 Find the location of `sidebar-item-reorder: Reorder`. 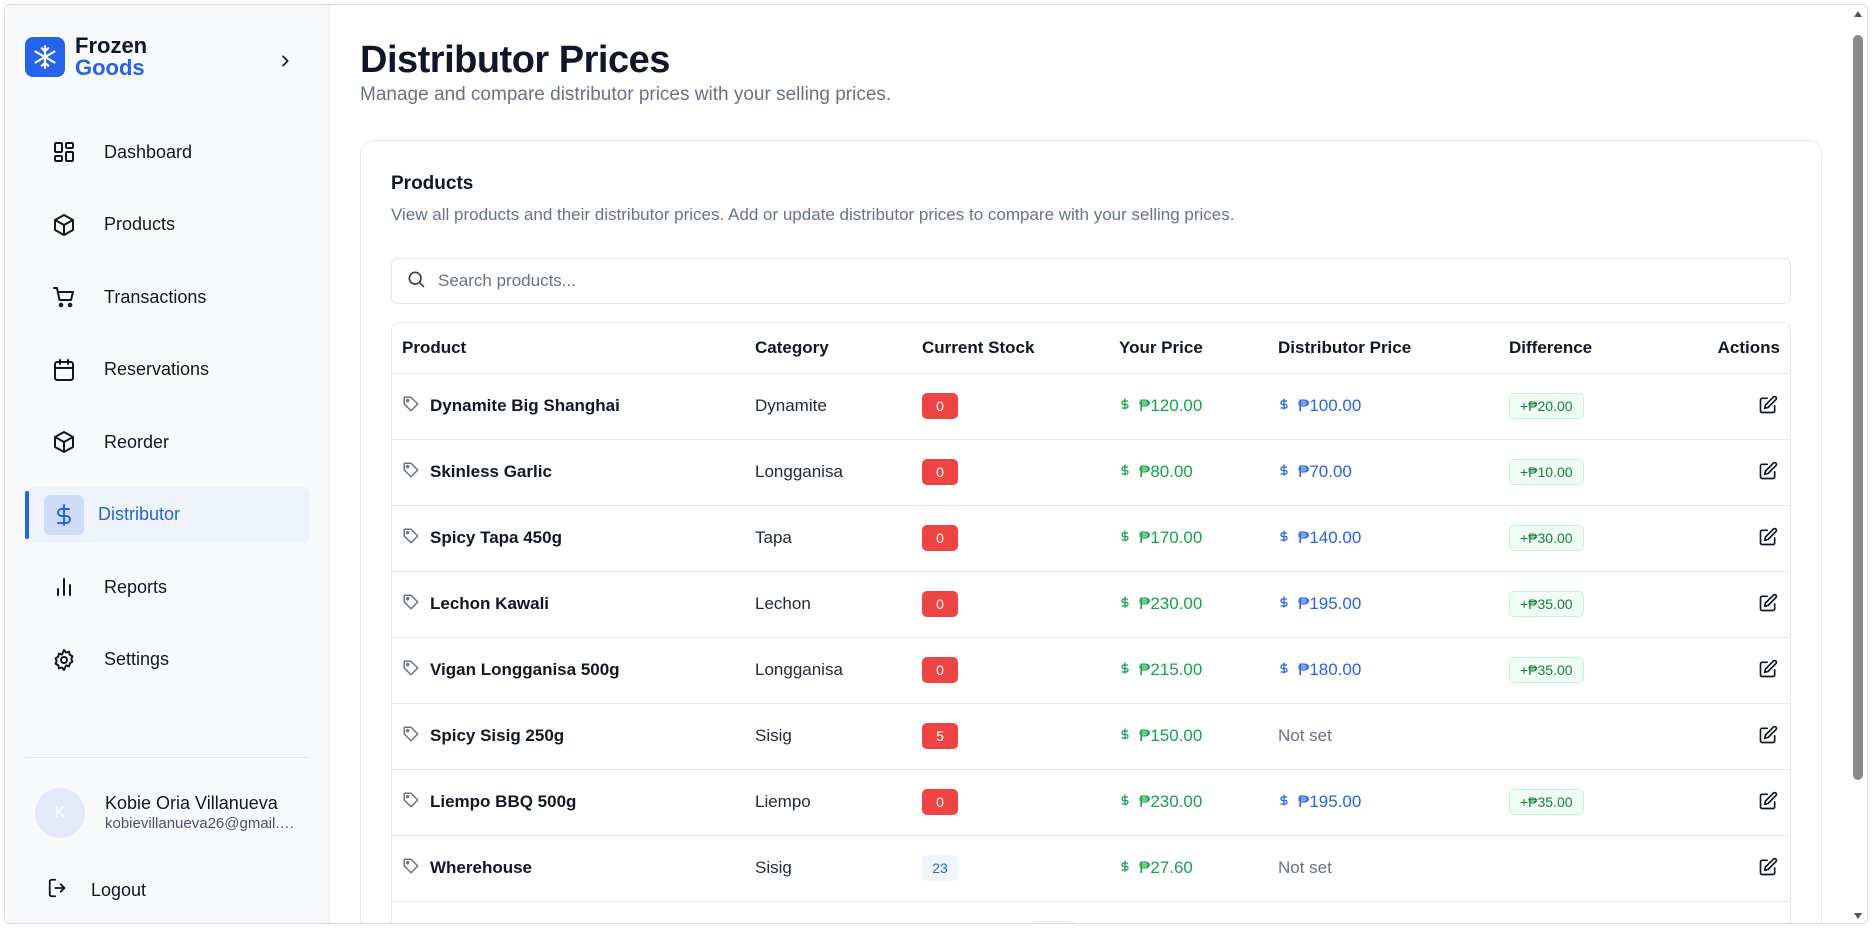

sidebar-item-reorder: Reorder is located at coordinates (167, 442).